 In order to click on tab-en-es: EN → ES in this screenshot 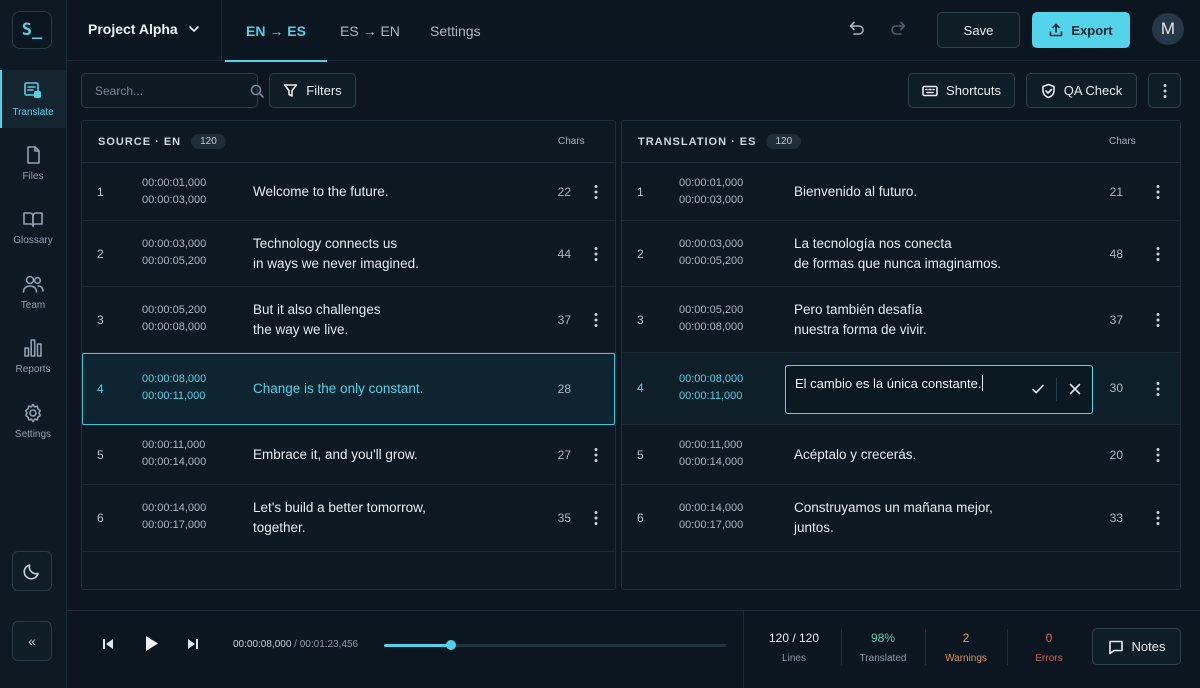, I will do `click(276, 31)`.